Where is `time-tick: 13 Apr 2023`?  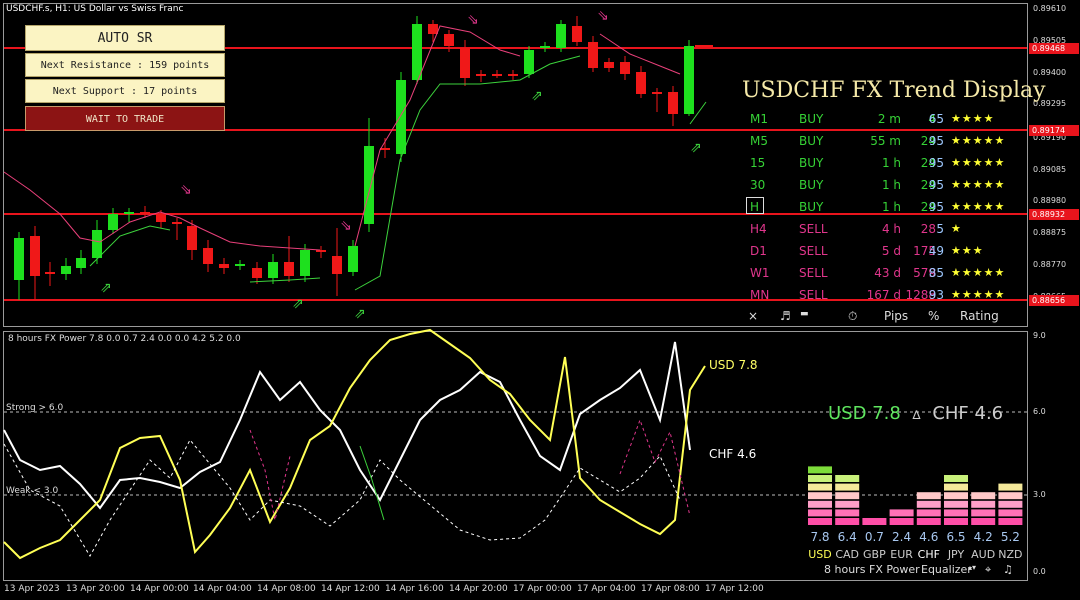
time-tick: 13 Apr 2023 is located at coordinates (32, 589).